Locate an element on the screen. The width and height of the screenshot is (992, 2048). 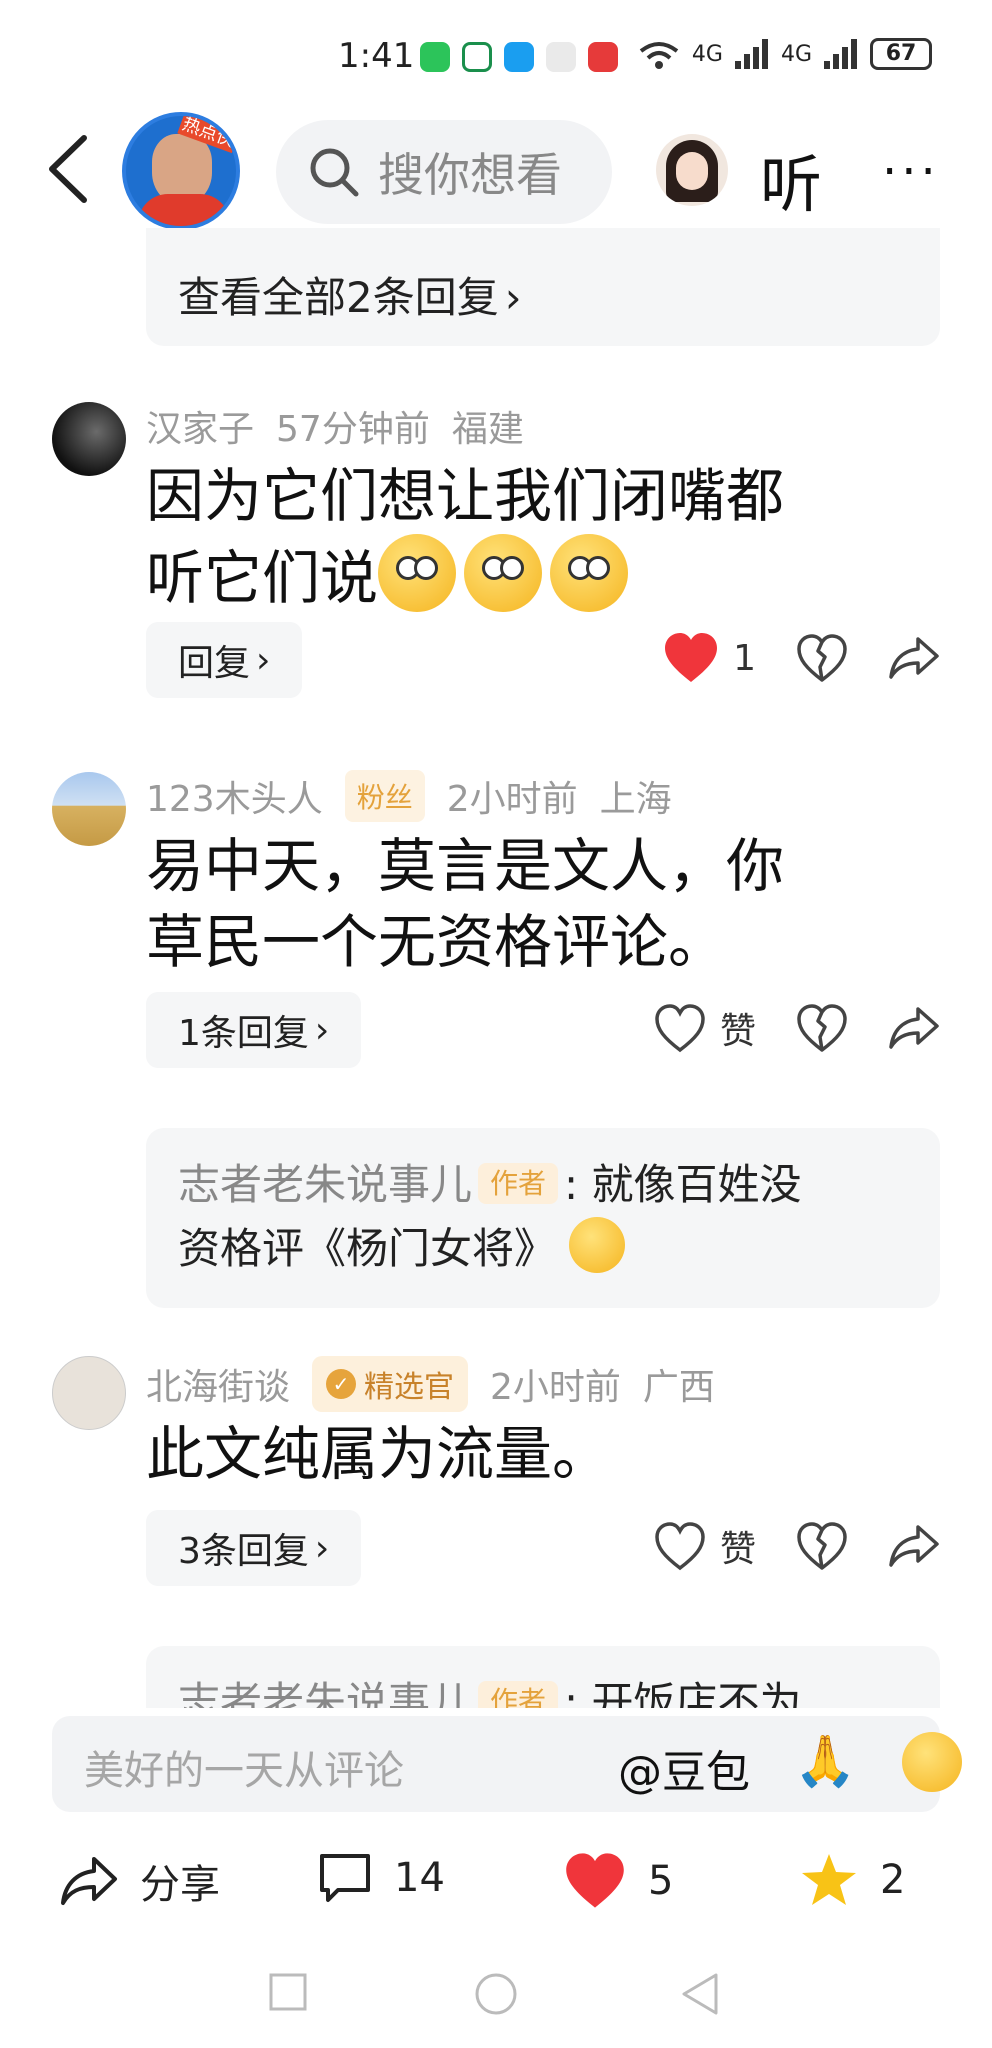
reply-count-label: 3条回复 is located at coordinates (243, 1551).